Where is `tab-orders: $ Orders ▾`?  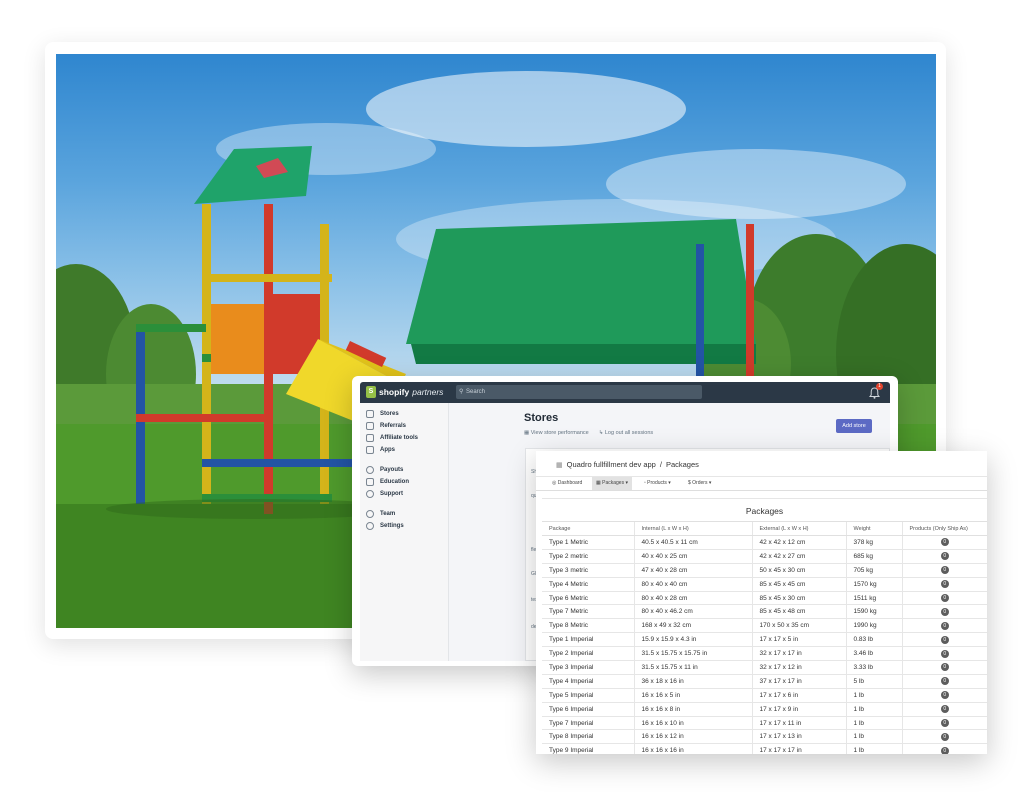 tab-orders: $ Orders ▾ is located at coordinates (699, 483).